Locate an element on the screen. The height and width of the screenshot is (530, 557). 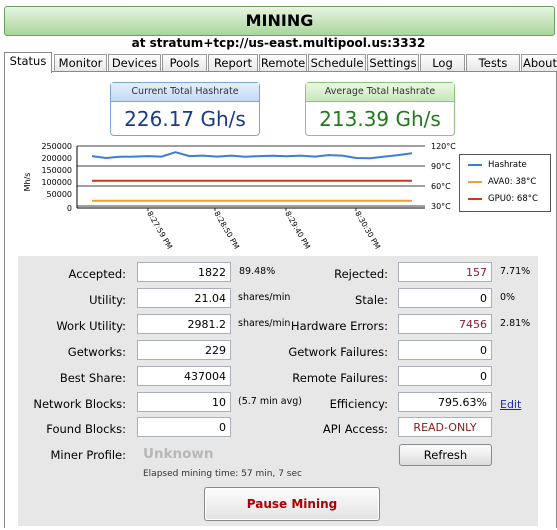
legend-swatch-gpu0 is located at coordinates (475, 198).